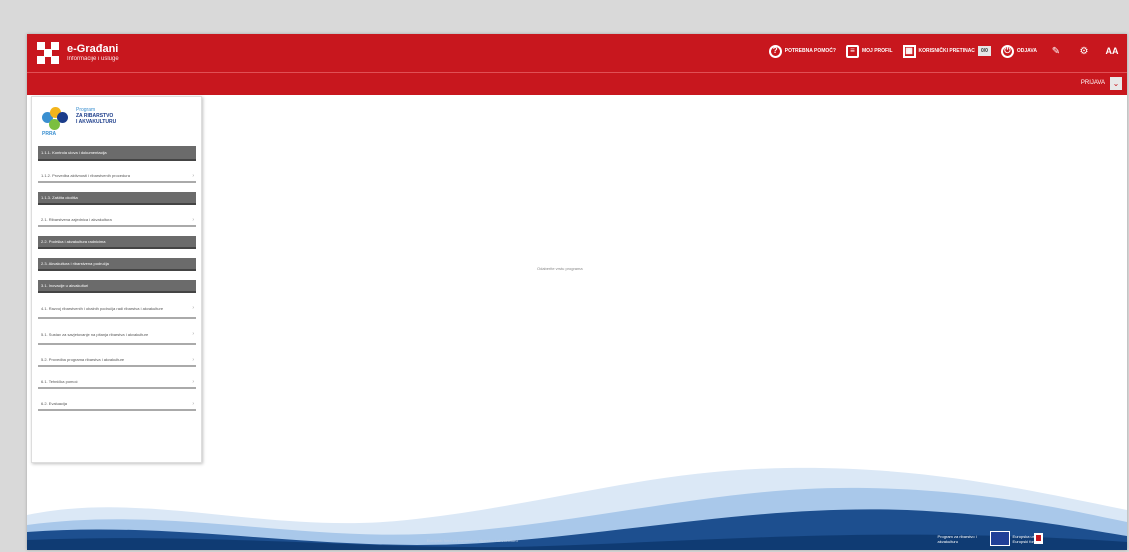 The height and width of the screenshot is (552, 1129). I want to click on login-link: PRIJAVA, so click(1093, 83).